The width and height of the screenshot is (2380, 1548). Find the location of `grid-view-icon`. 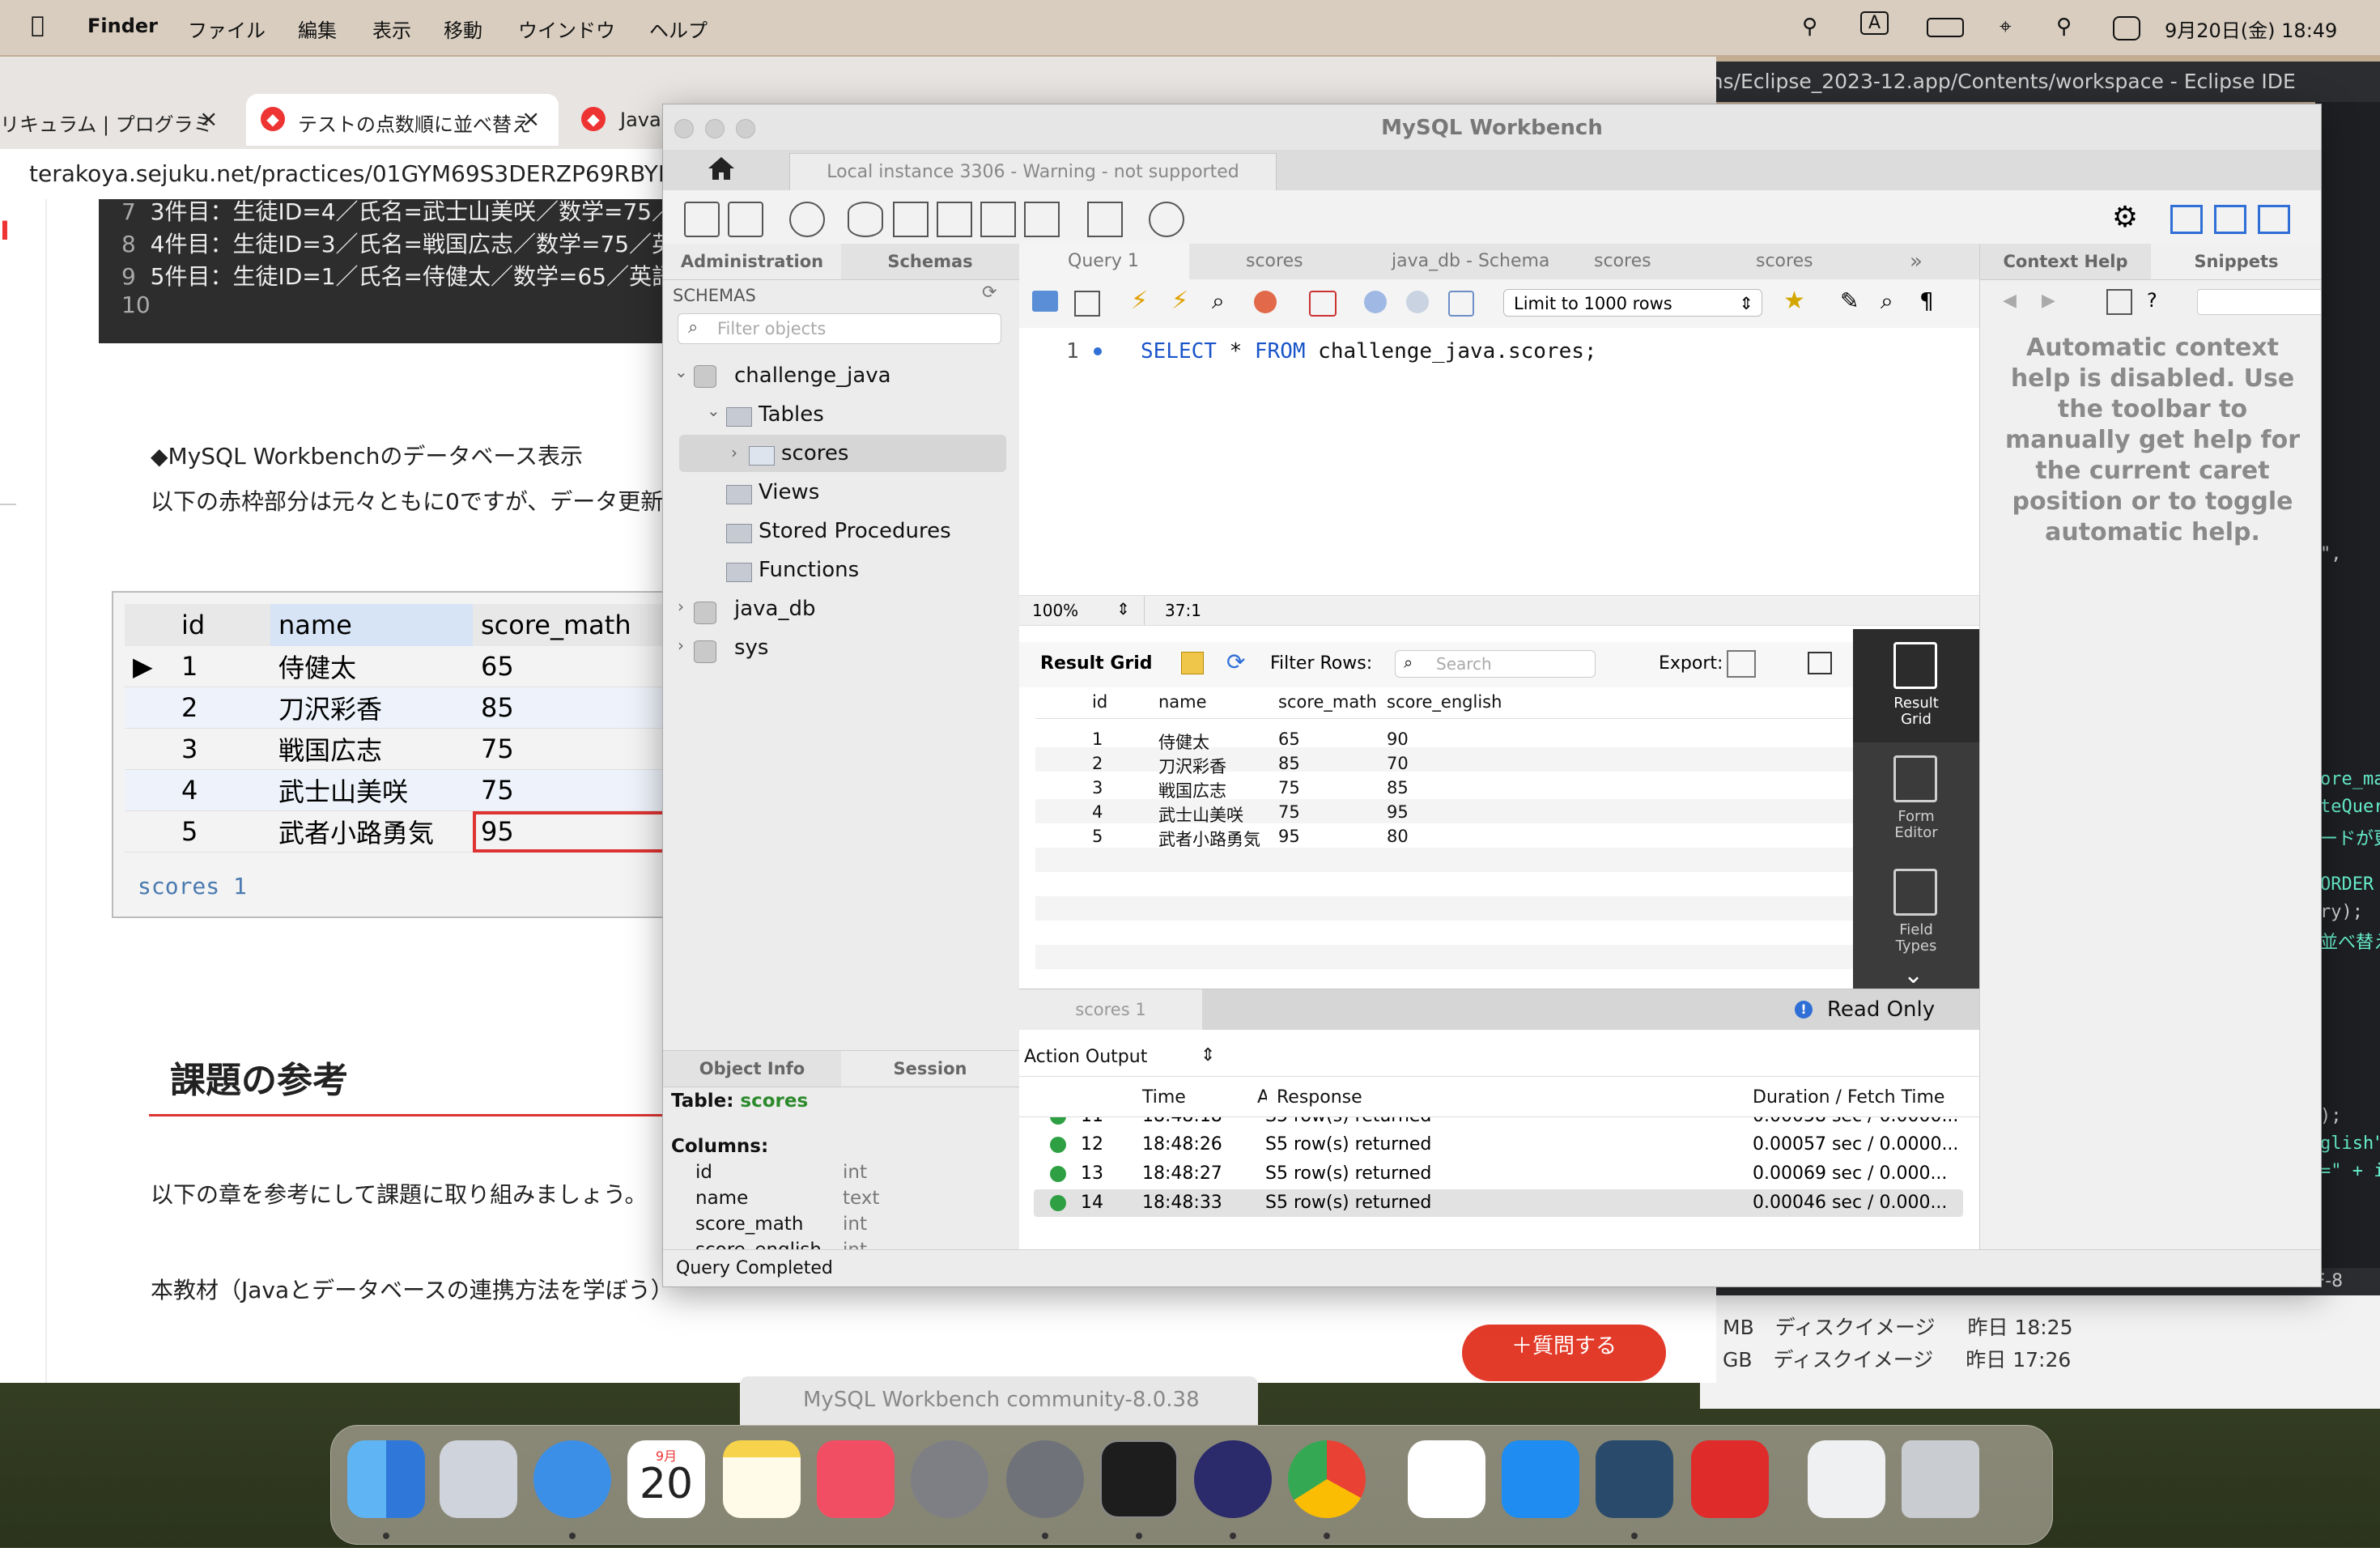

grid-view-icon is located at coordinates (1193, 663).